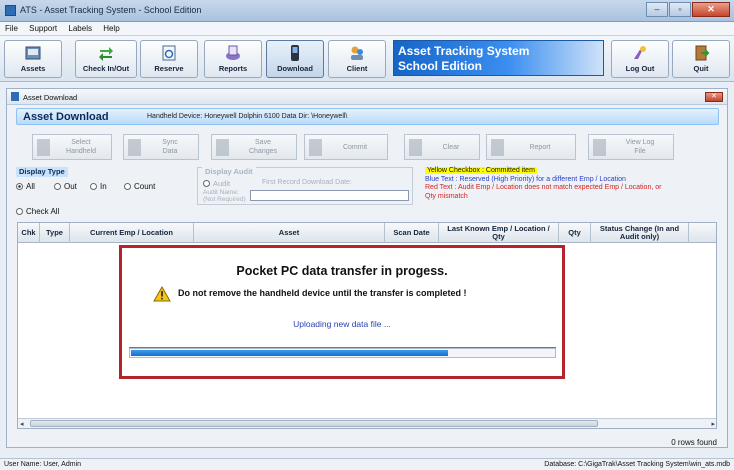 The width and height of the screenshot is (734, 470). I want to click on col-scan-date: Scan Date, so click(412, 233).